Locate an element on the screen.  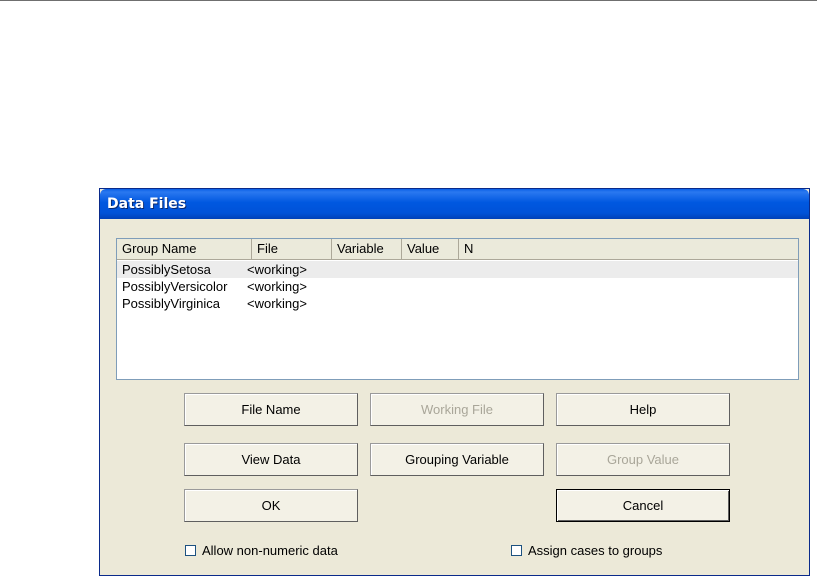
column-header-value: Value is located at coordinates (430, 249).